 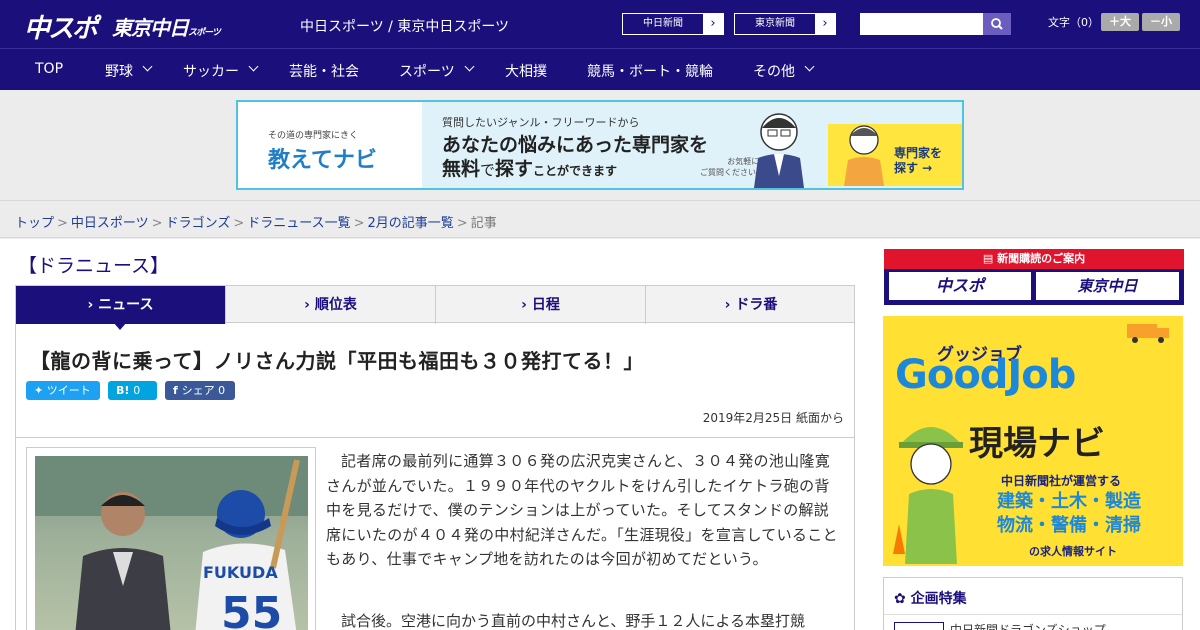 I want to click on breadcrumb-dragons: ドラゴンズ, so click(x=198, y=223).